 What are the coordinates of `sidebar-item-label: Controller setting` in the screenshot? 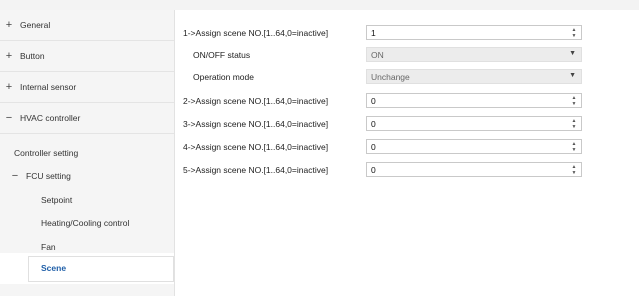 It's located at (46, 153).